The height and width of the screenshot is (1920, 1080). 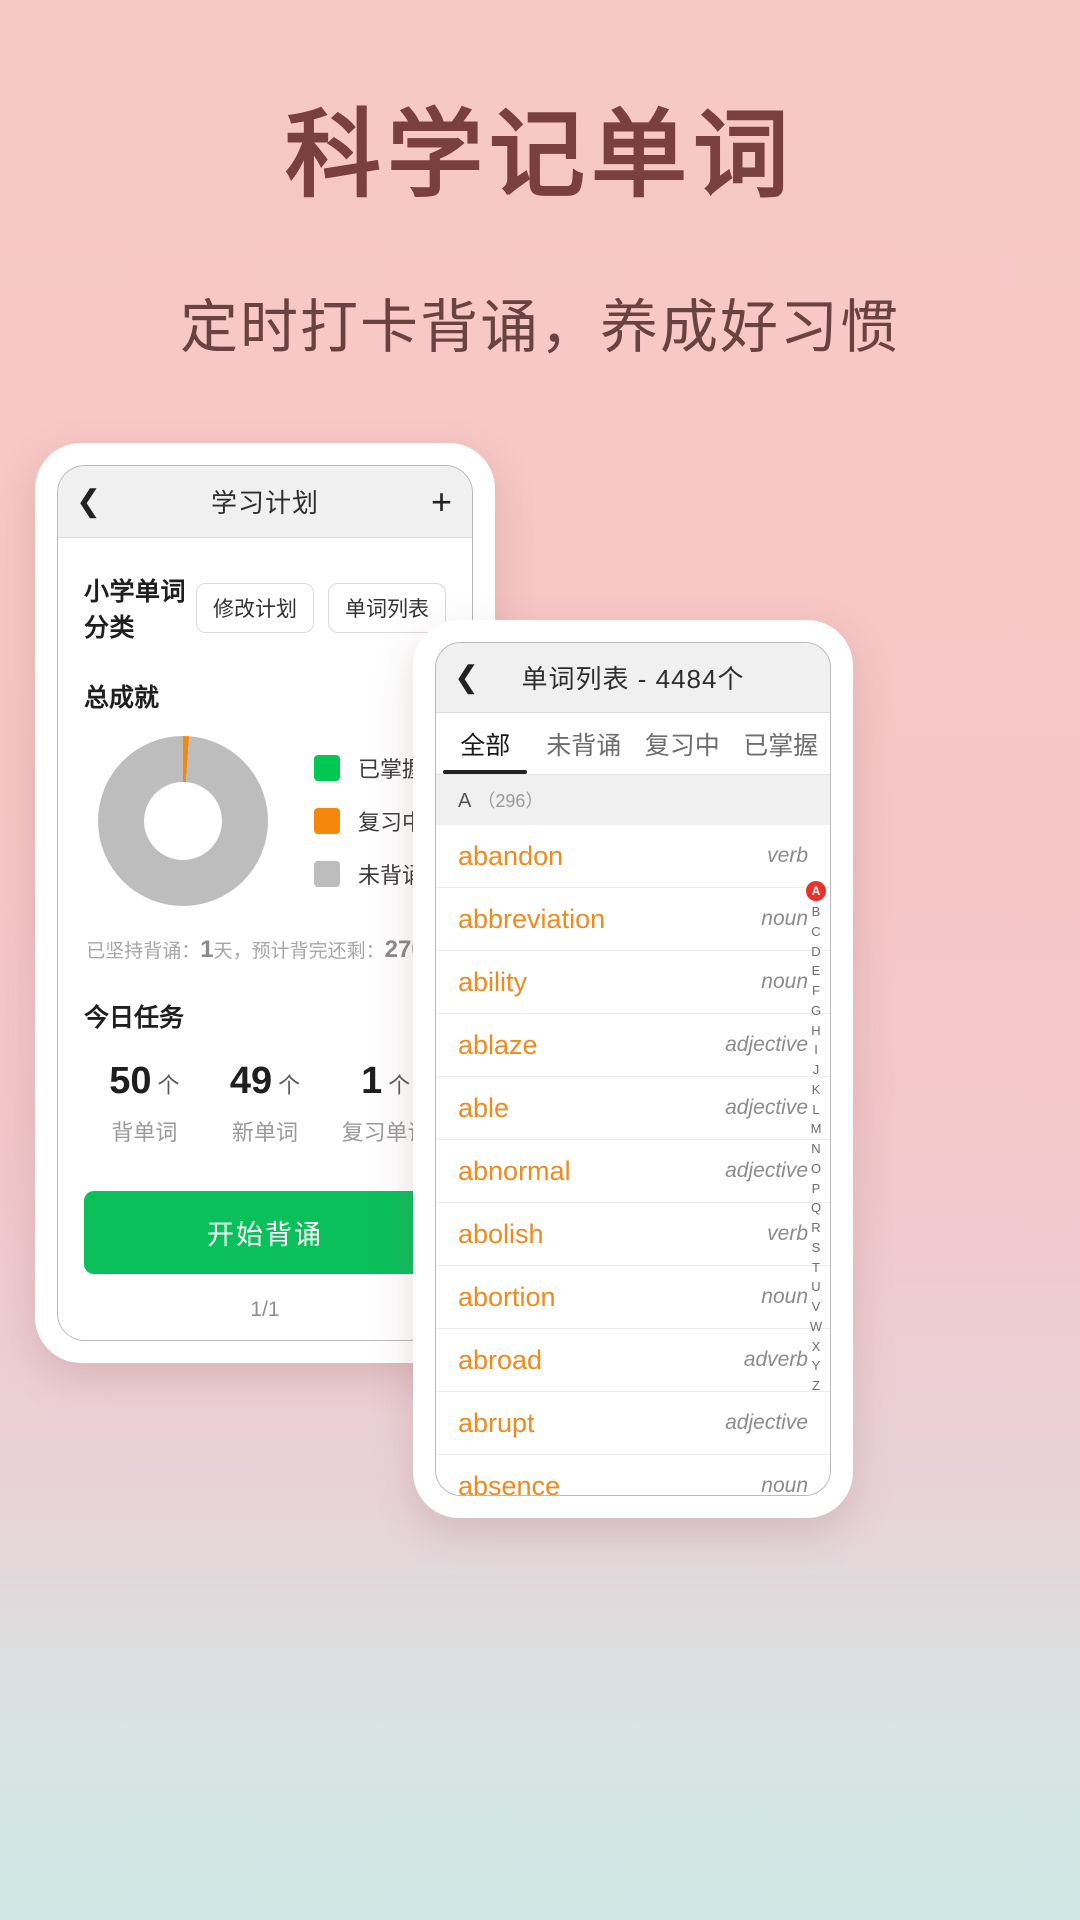 I want to click on alphabet-index-letter: B, so click(x=816, y=912).